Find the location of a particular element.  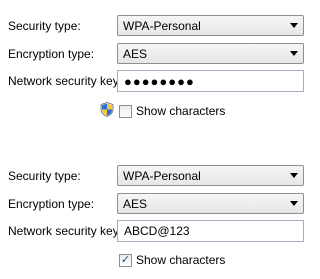

show-characters-checkbox: ✓ is located at coordinates (125, 260).